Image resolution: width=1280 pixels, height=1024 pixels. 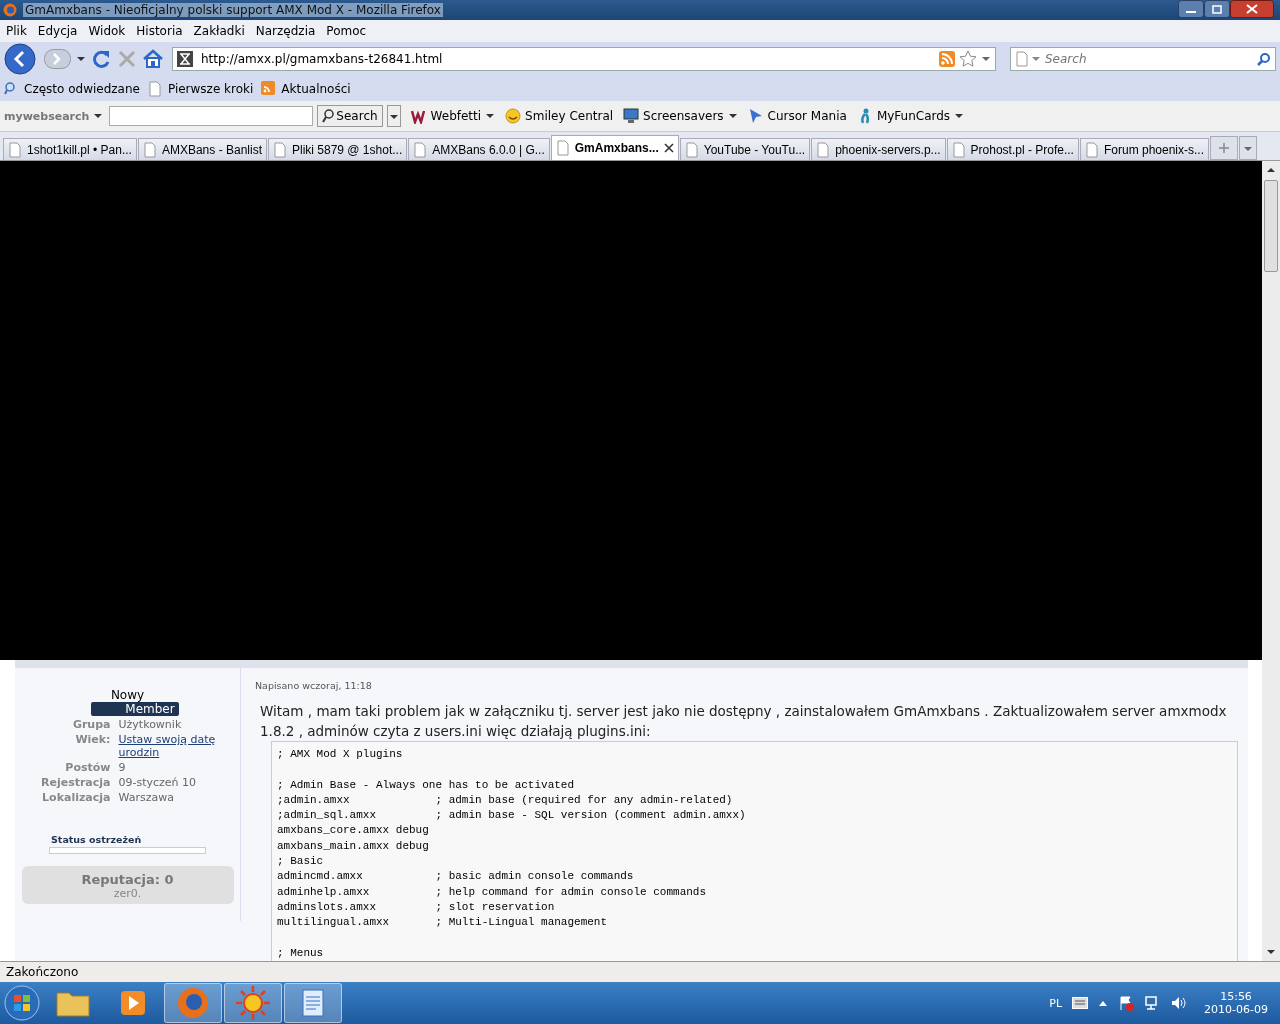 What do you see at coordinates (285, 31) in the screenshot?
I see `menu-item: Narzędzia` at bounding box center [285, 31].